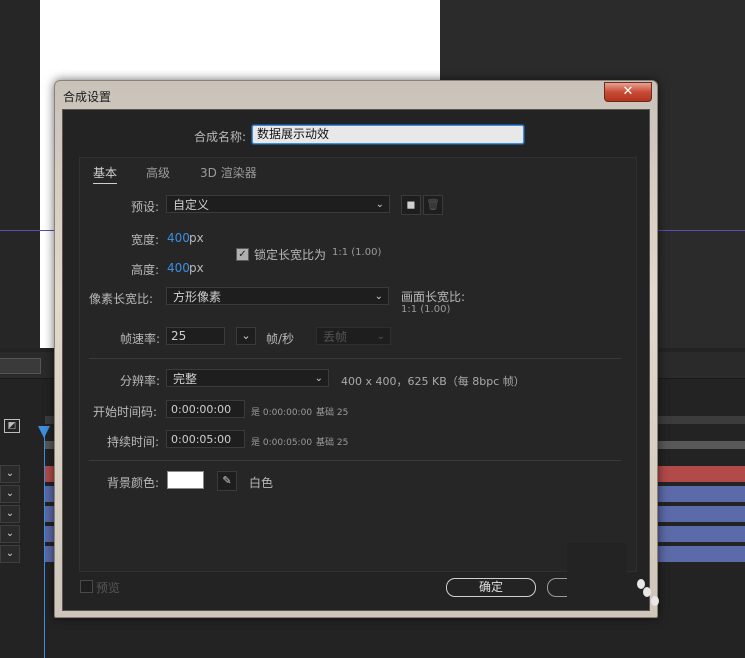 The image size is (745, 658). What do you see at coordinates (87, 97) in the screenshot?
I see `dialog-title: 合成设置` at bounding box center [87, 97].